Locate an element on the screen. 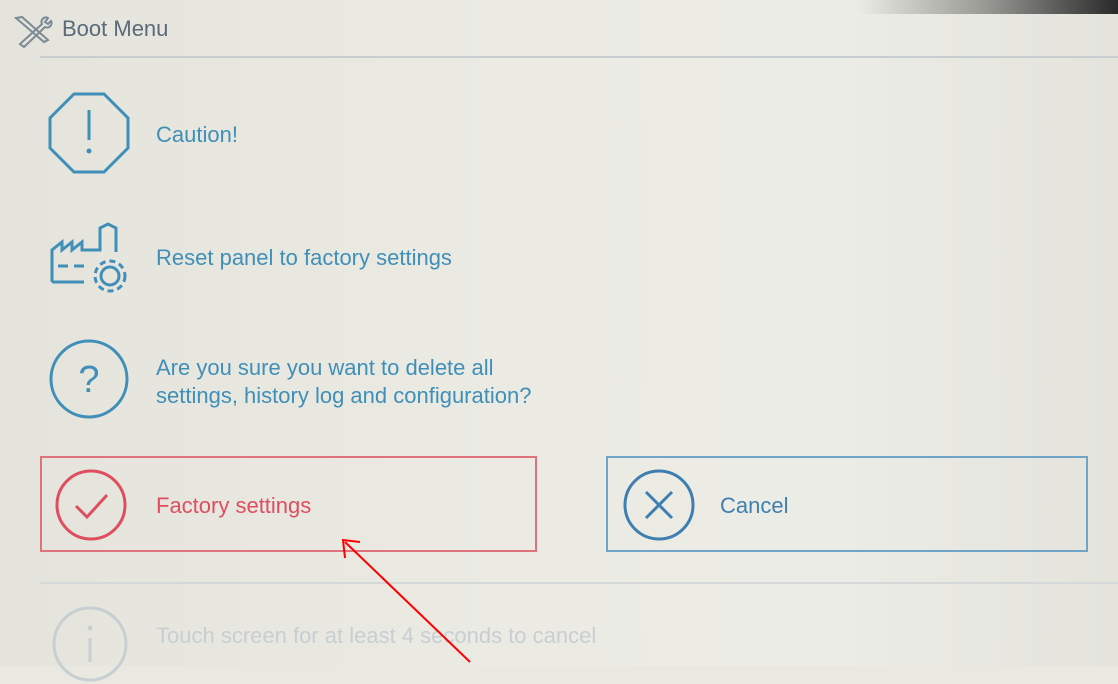 This screenshot has width=1118, height=684. warning-octagon-icon is located at coordinates (89, 133).